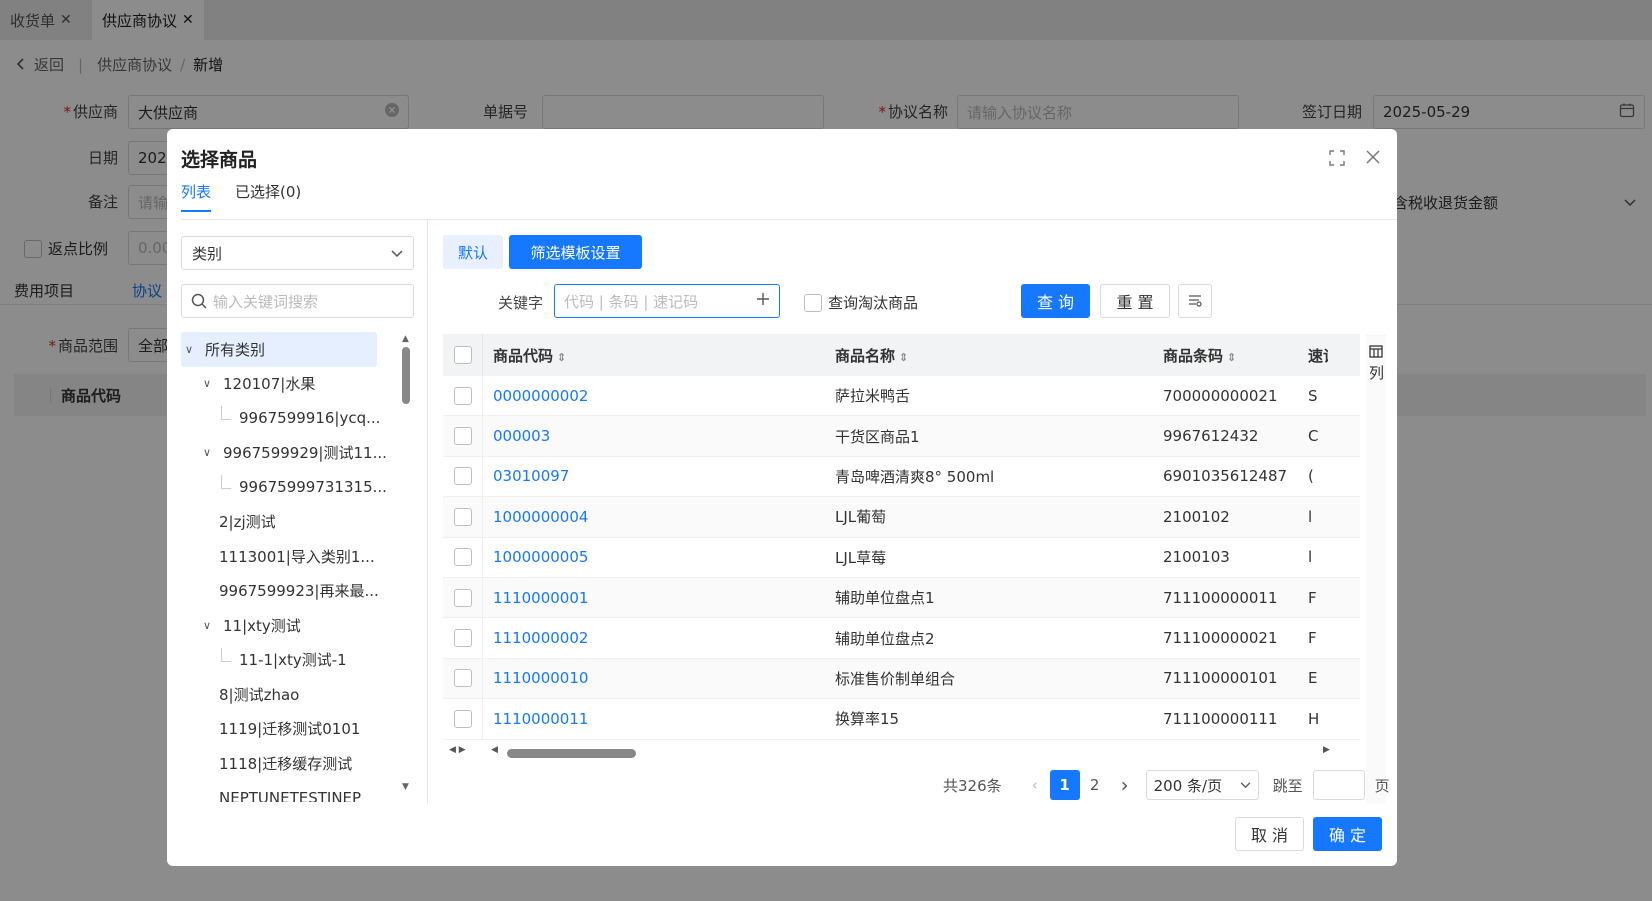  What do you see at coordinates (1337, 160) in the screenshot?
I see `maximize-icon` at bounding box center [1337, 160].